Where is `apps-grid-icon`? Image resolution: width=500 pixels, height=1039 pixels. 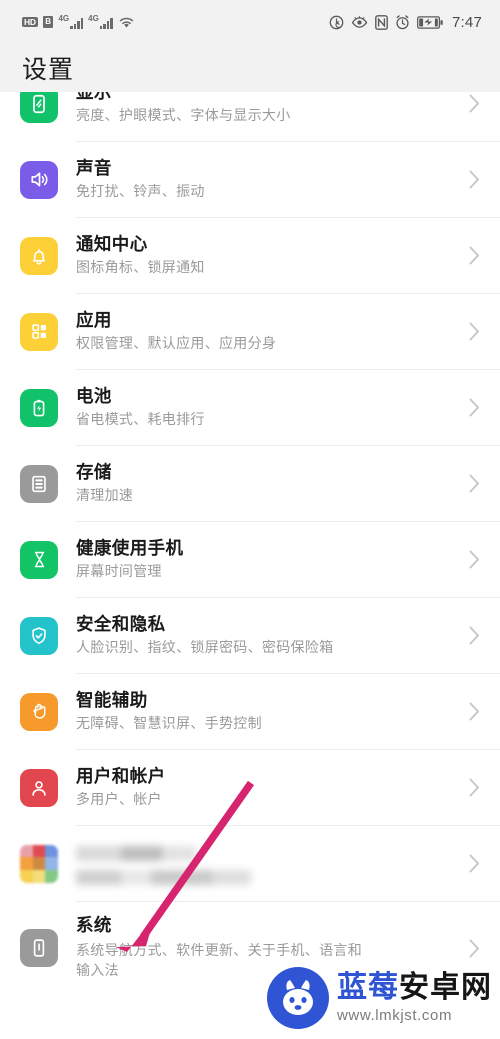 apps-grid-icon is located at coordinates (39, 331).